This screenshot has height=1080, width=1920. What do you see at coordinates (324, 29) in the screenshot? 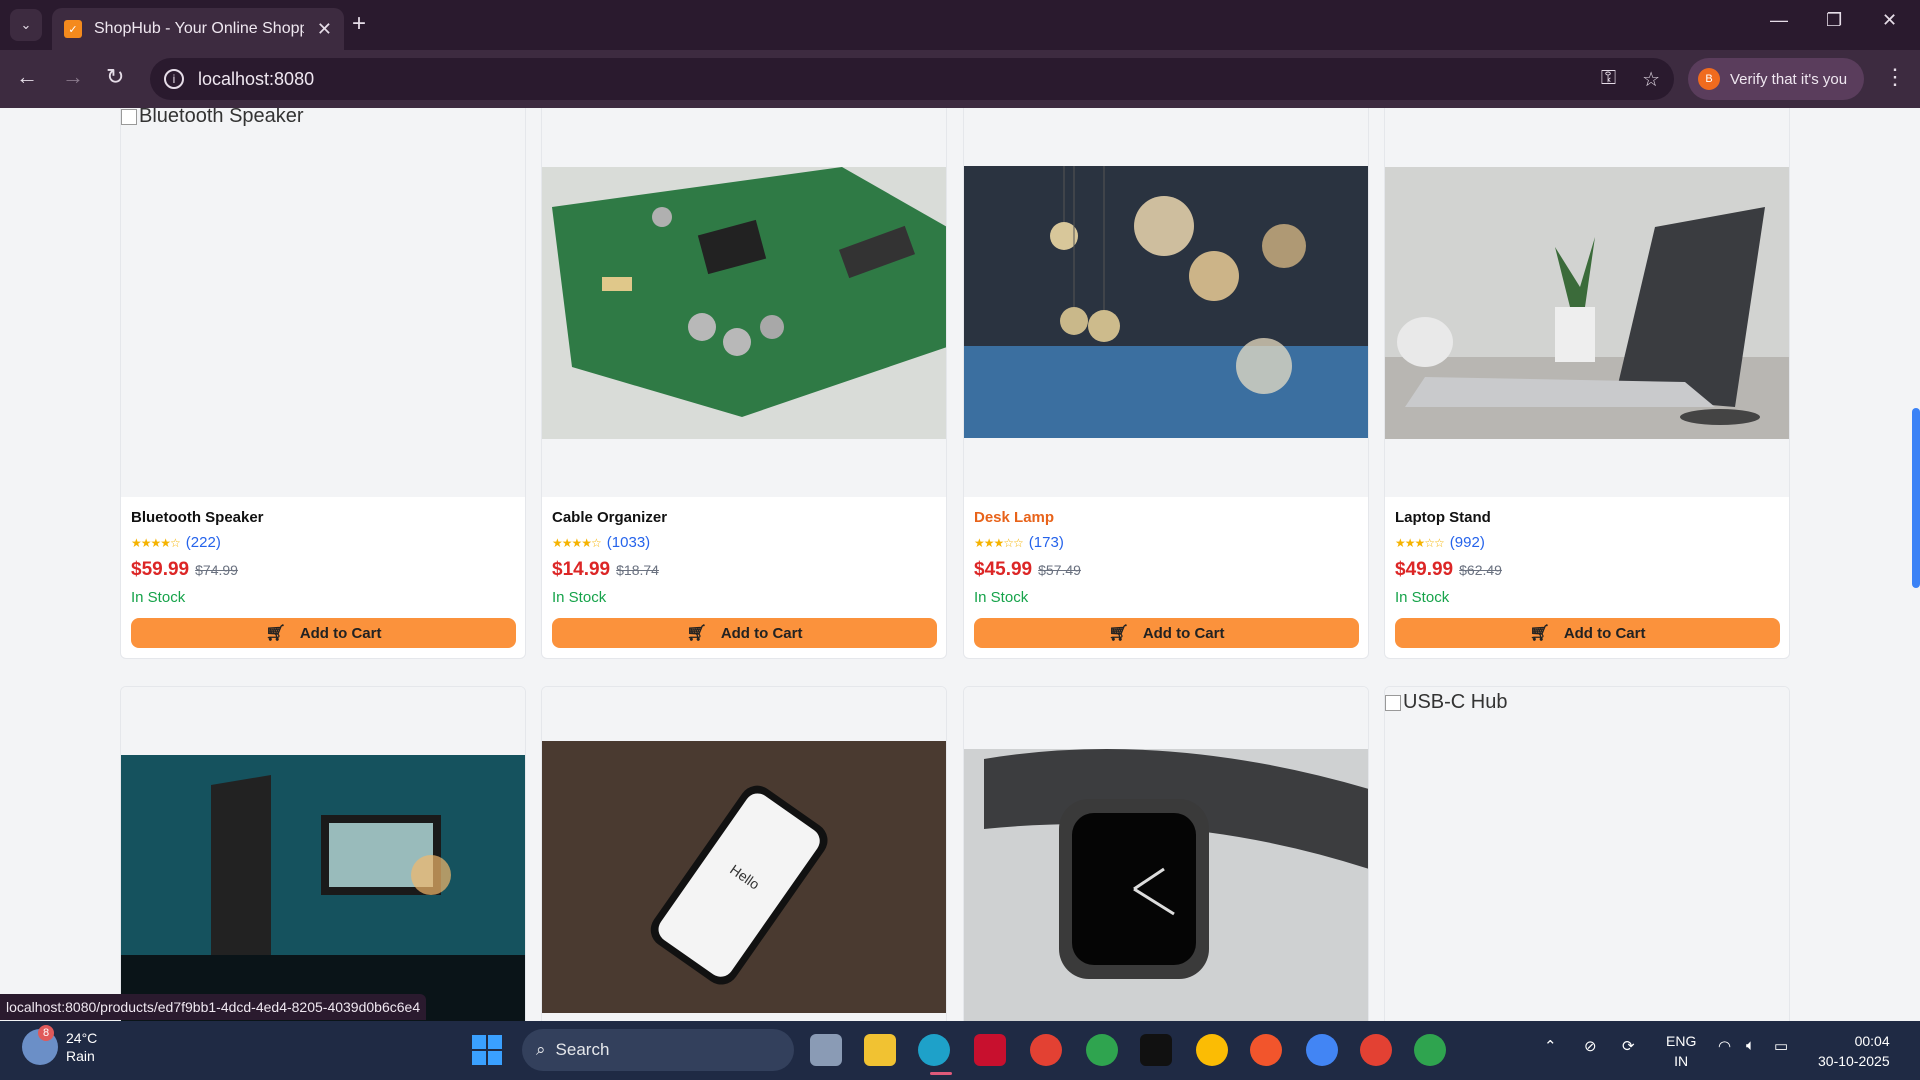
I see `tab-close-icon: ✕` at bounding box center [324, 29].